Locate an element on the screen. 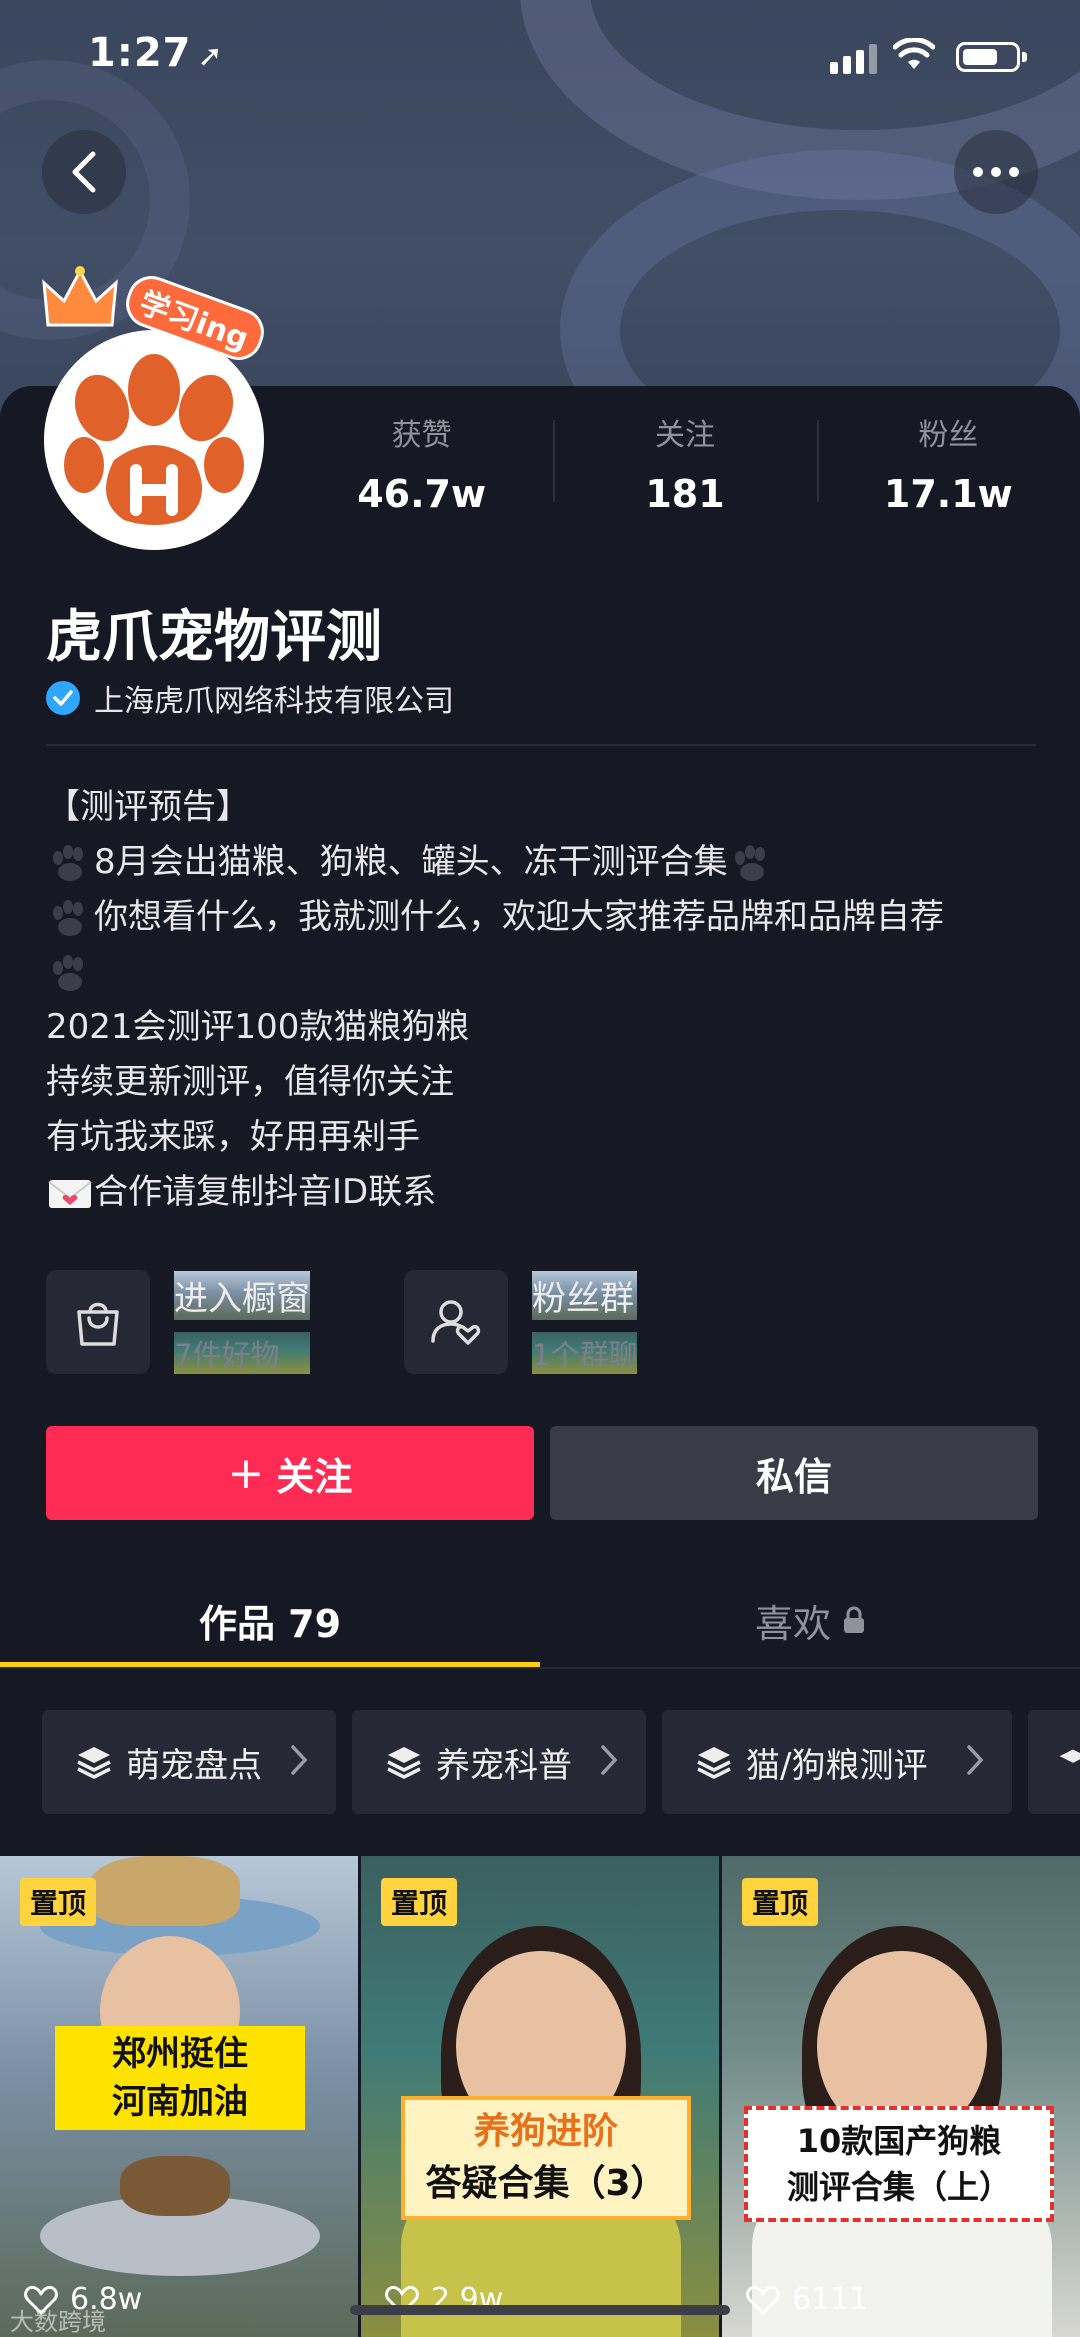 Image resolution: width=1080 pixels, height=2337 pixels. more-dots-icon is located at coordinates (996, 172).